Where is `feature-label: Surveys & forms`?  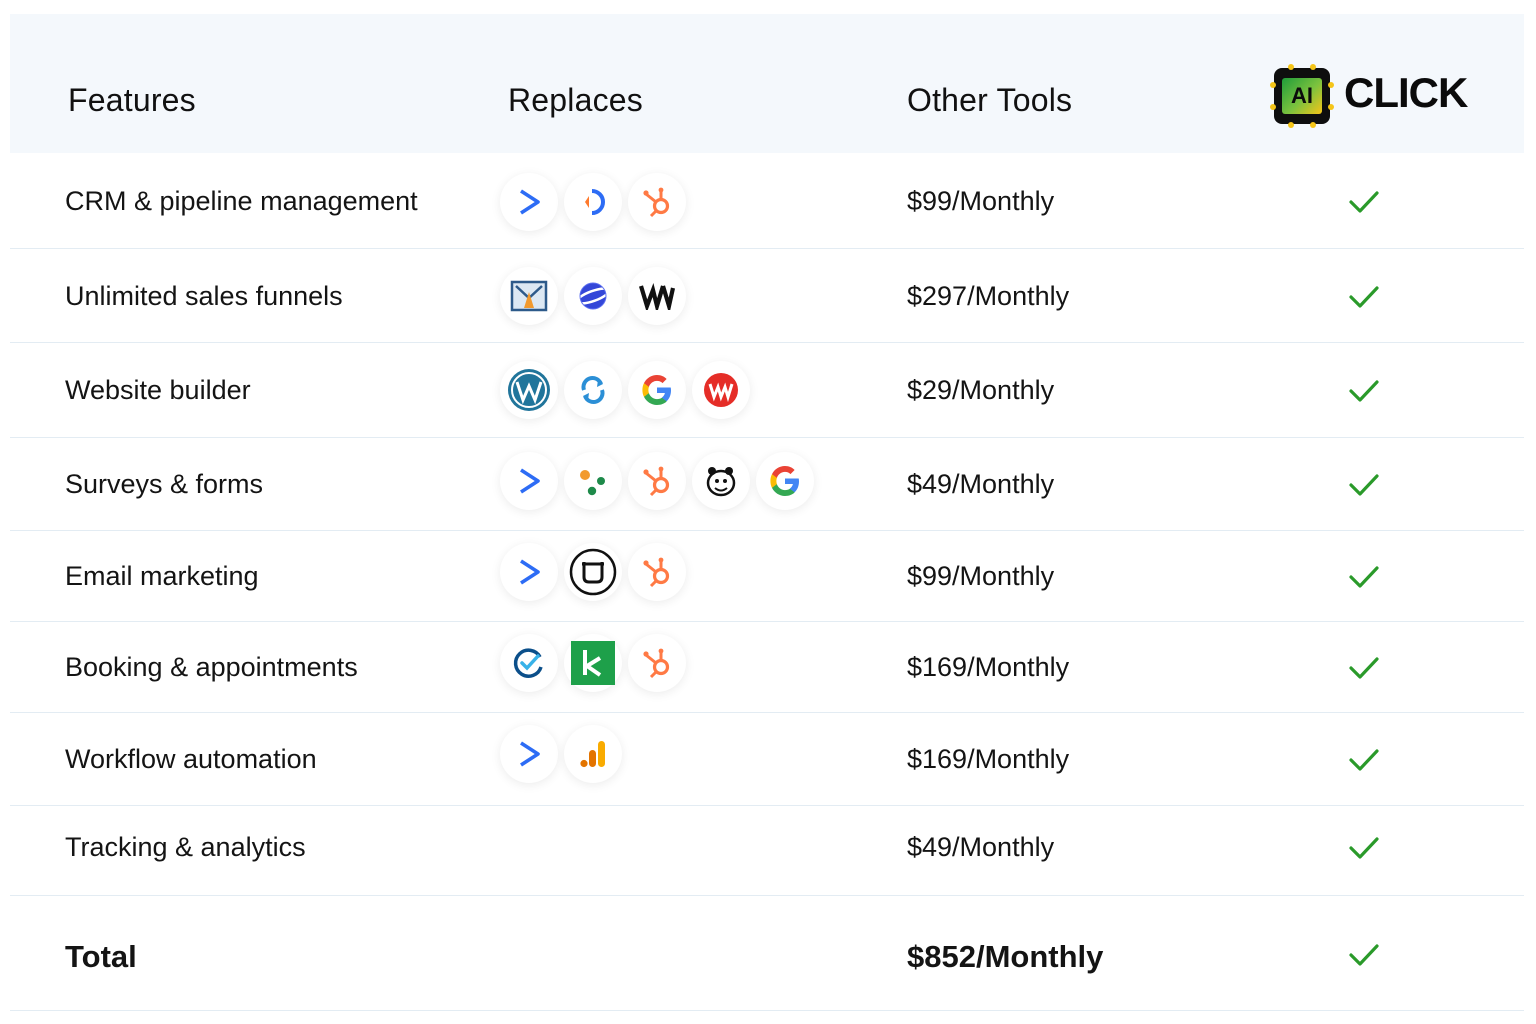 feature-label: Surveys & forms is located at coordinates (164, 484).